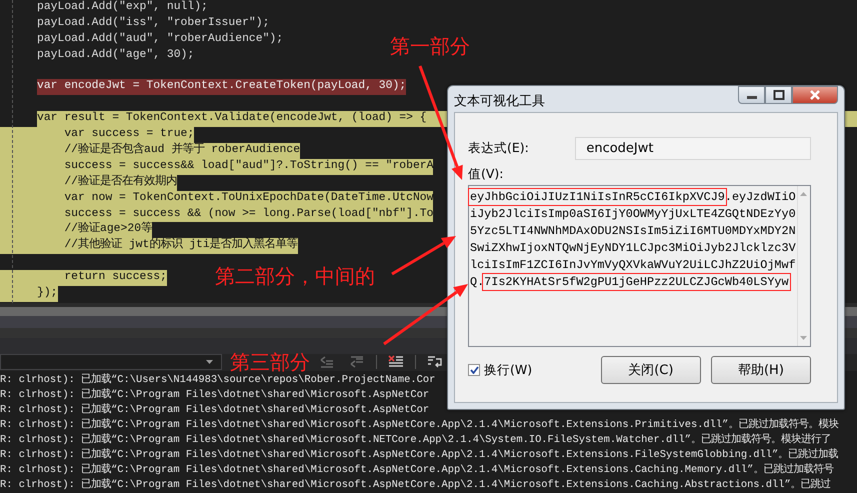 The height and width of the screenshot is (493, 857). I want to click on close-button: 关闭(C), so click(650, 370).